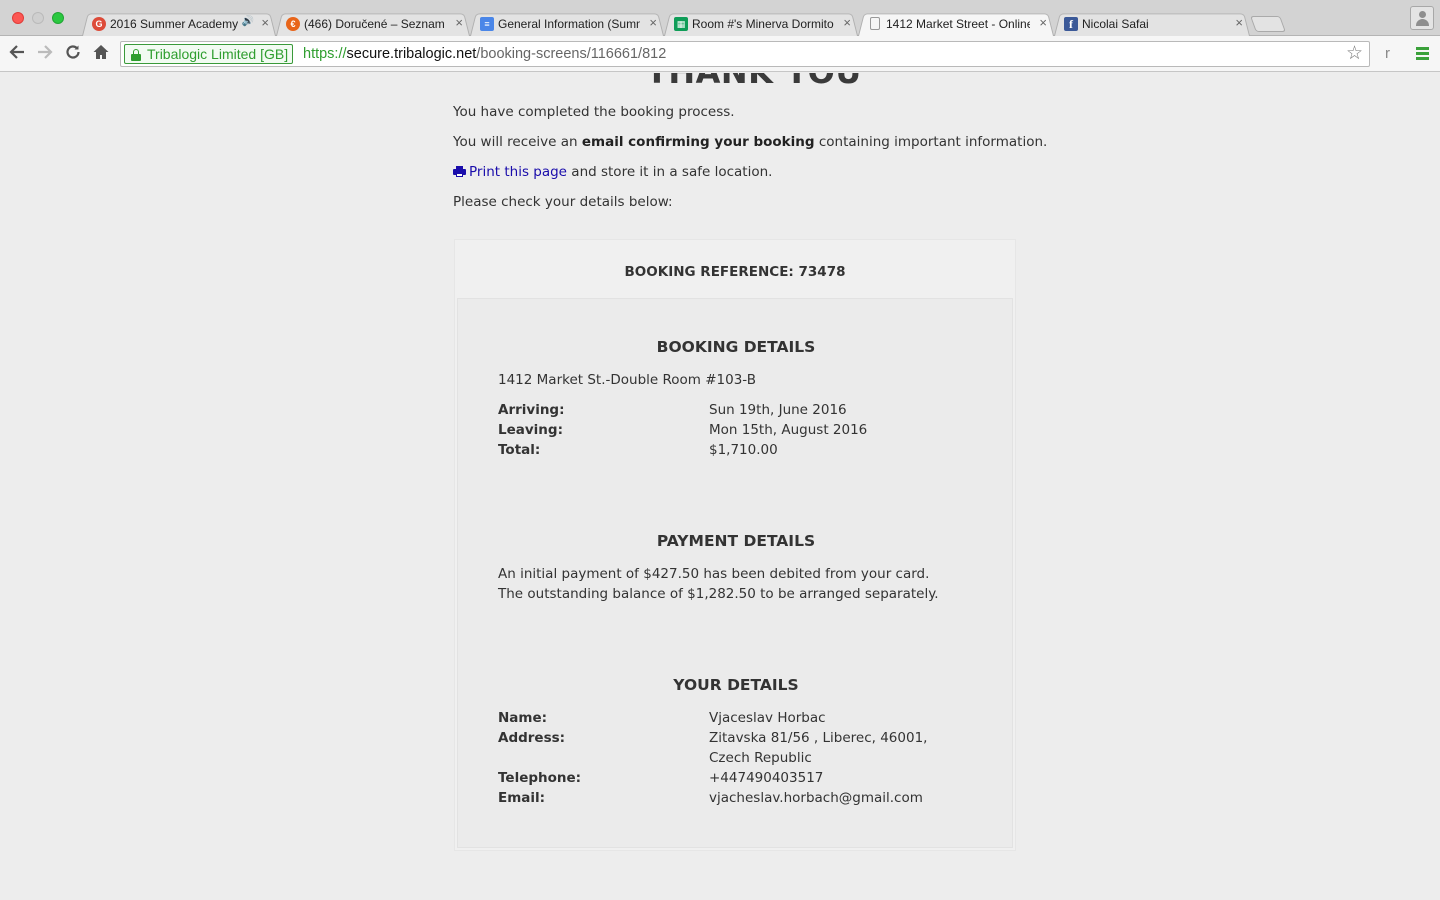  I want to click on reload-button, so click(73, 54).